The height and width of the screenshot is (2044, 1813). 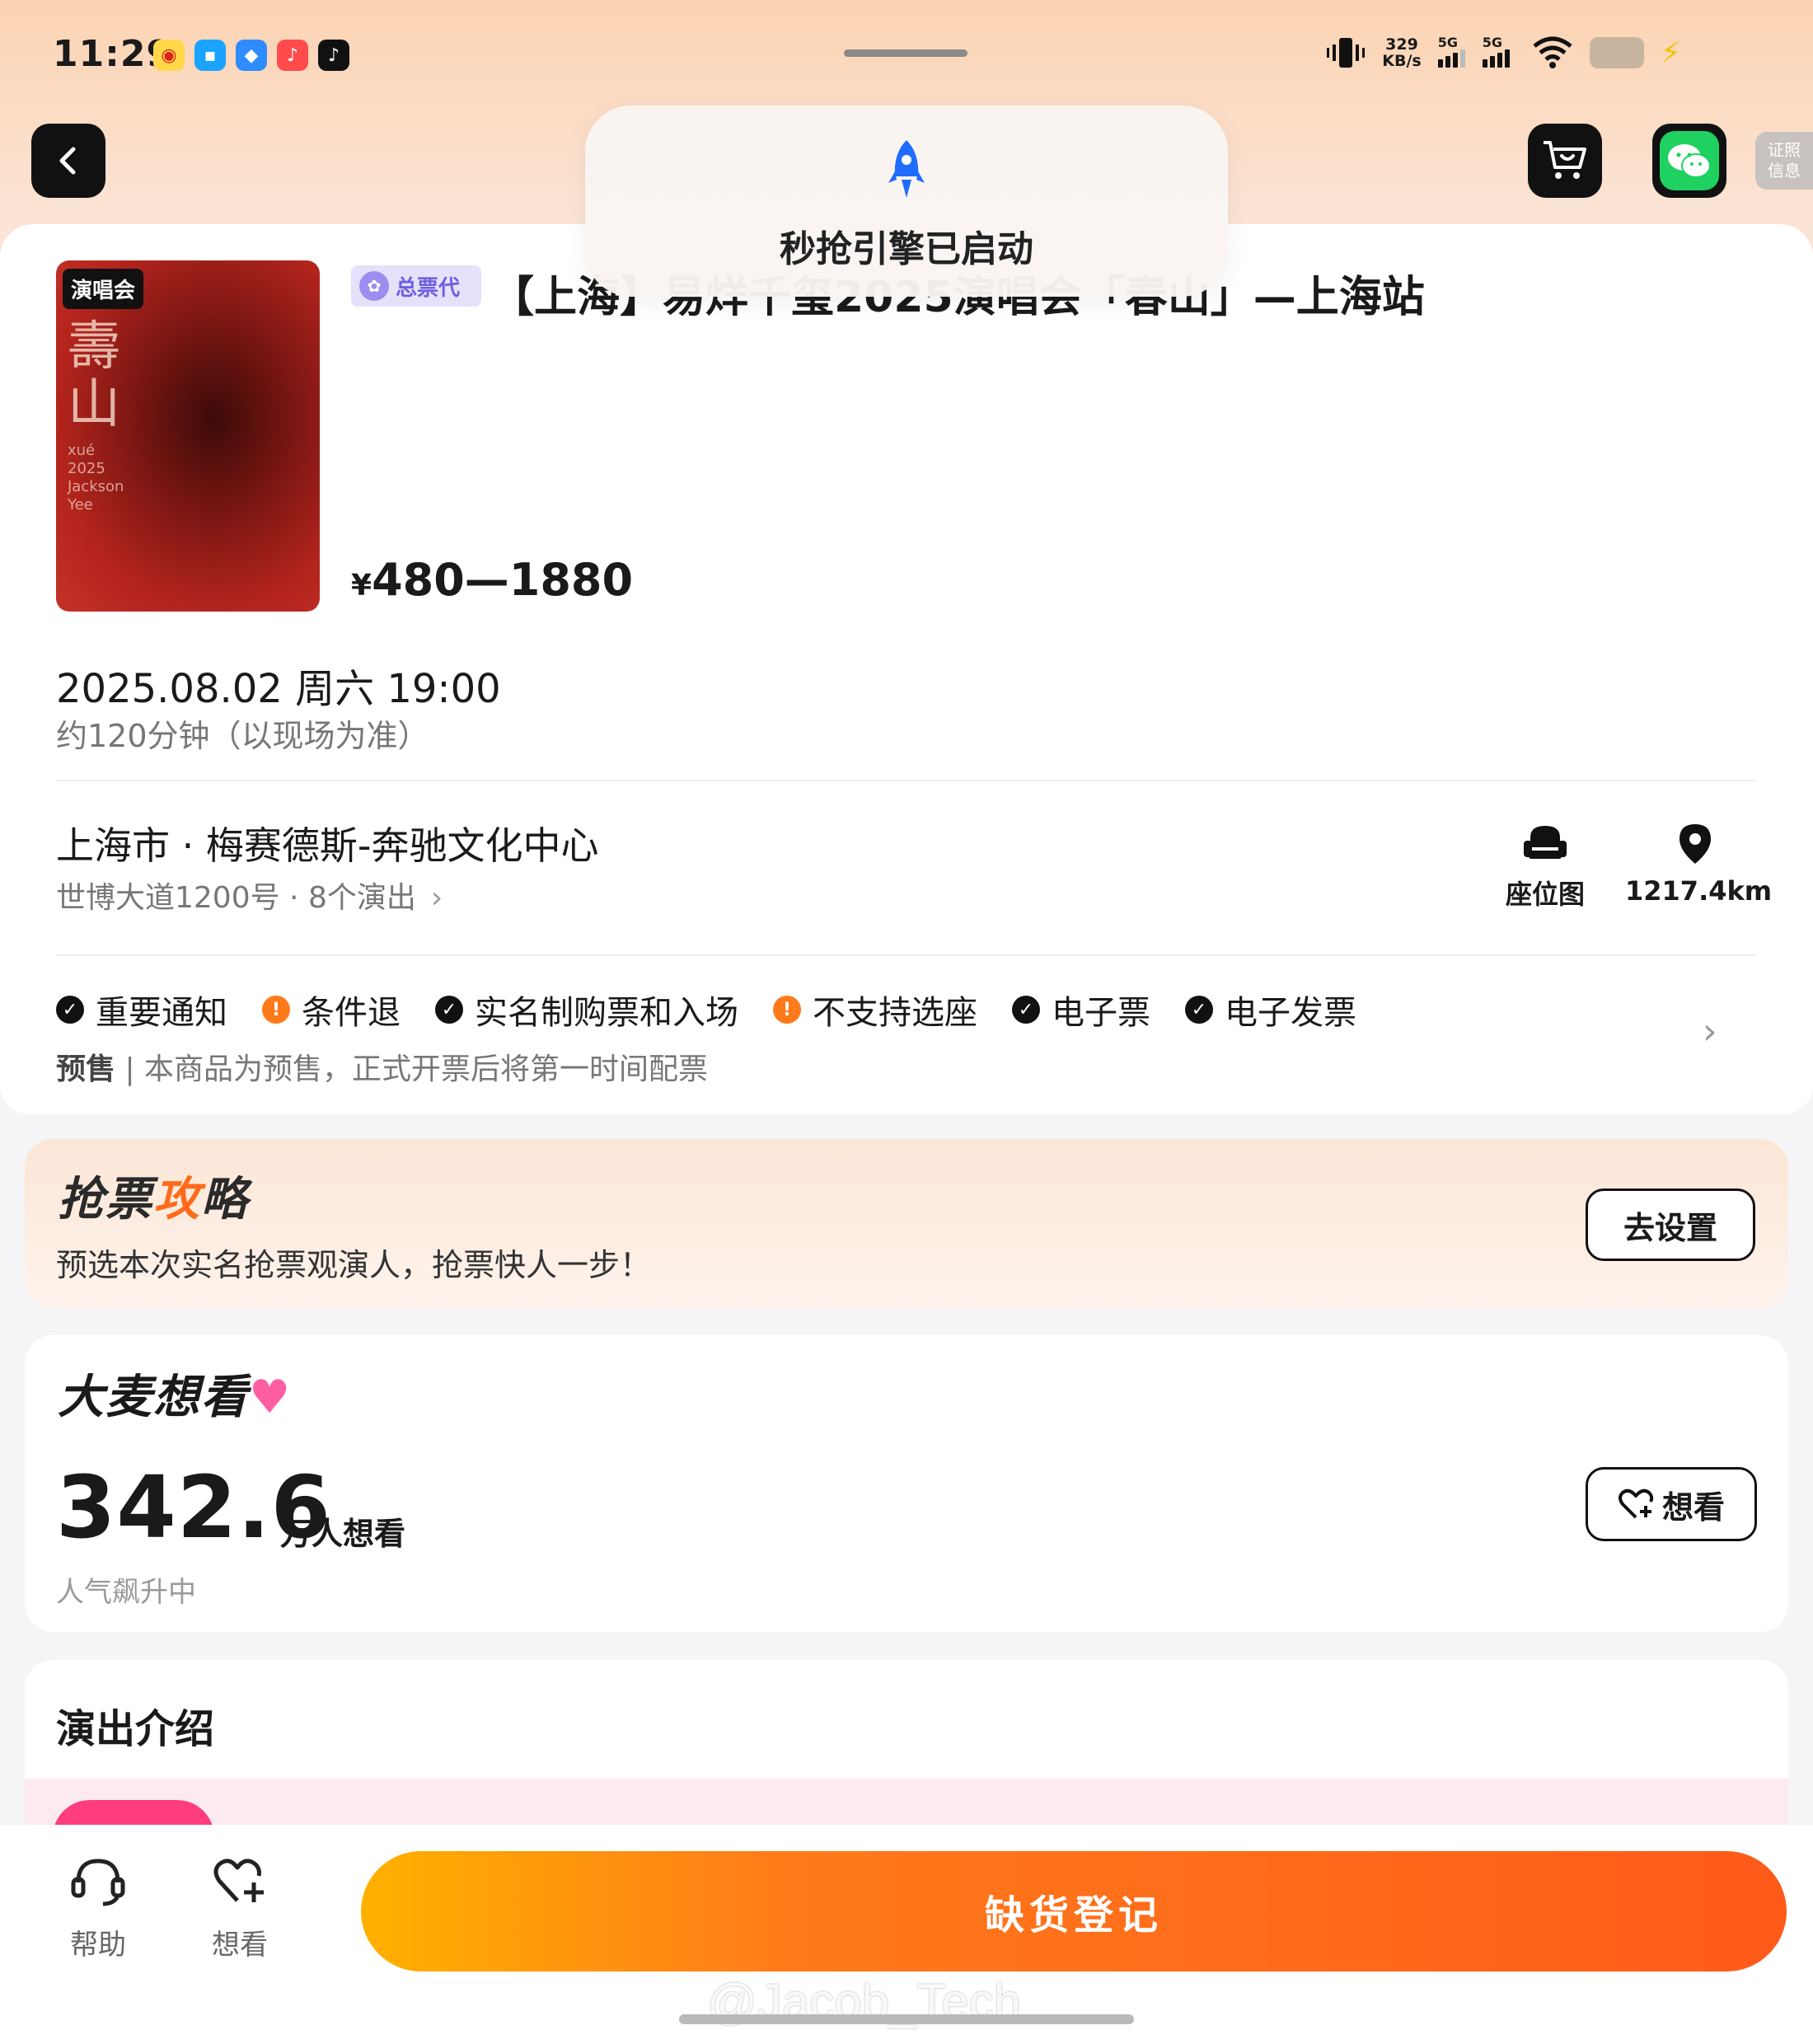 What do you see at coordinates (142, 1010) in the screenshot?
I see `notice-item: ✓ 重要通知` at bounding box center [142, 1010].